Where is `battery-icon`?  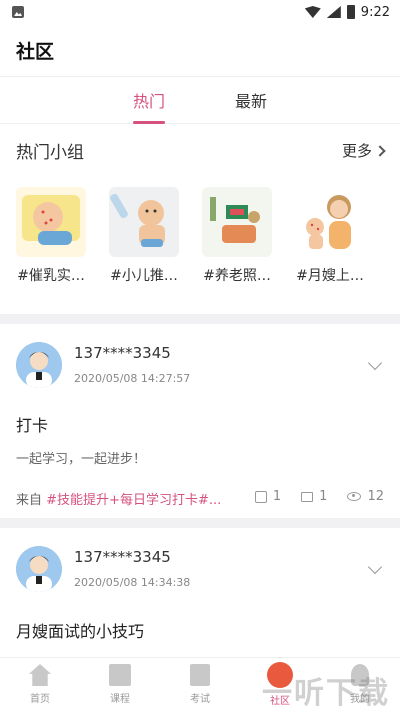
battery-icon is located at coordinates (350, 12).